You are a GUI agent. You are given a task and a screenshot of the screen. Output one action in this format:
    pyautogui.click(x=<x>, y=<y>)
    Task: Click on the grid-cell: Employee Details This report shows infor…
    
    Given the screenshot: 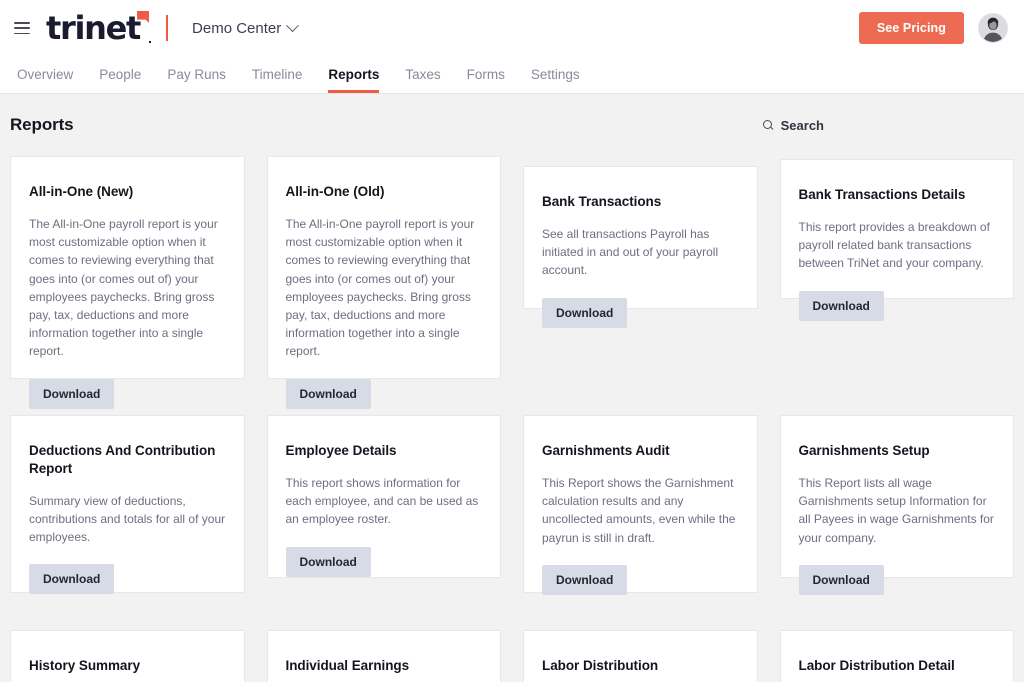 What is the action you would take?
    pyautogui.click(x=383, y=504)
    